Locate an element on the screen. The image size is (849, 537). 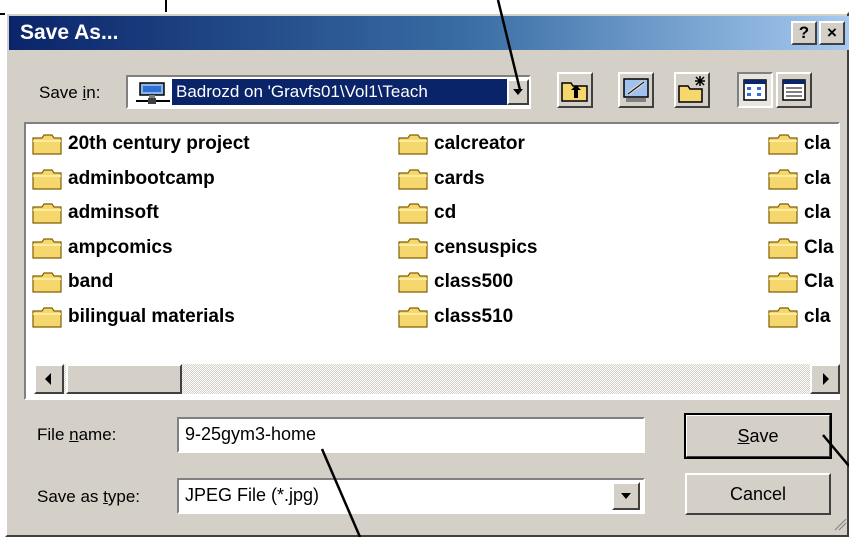
save-in-value: Badrozd on 'Gravfs01\Vol1\Teach is located at coordinates (341, 92).